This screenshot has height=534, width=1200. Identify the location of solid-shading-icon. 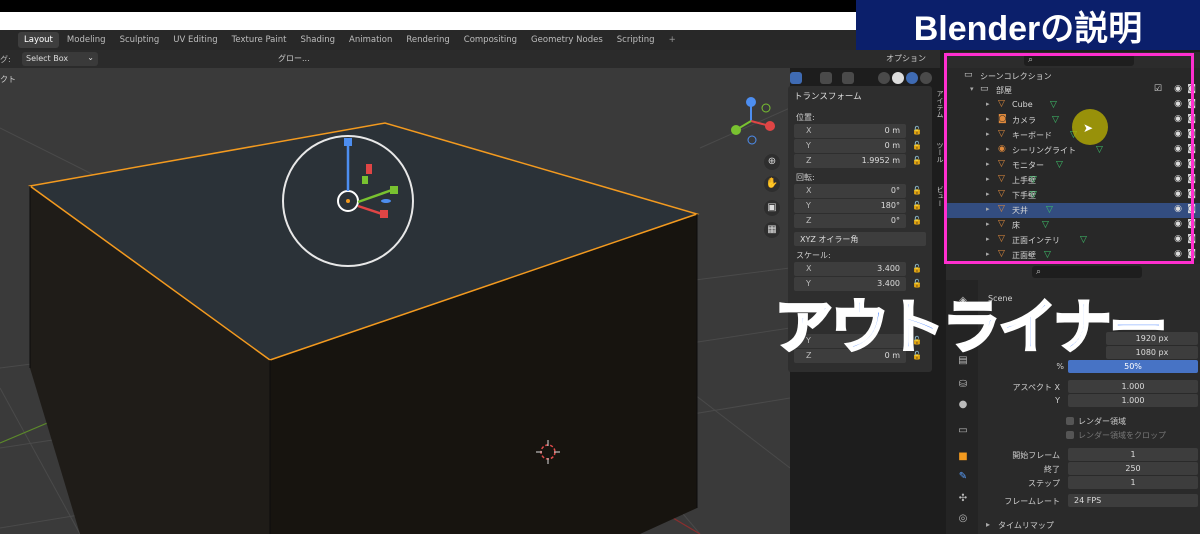
(898, 78).